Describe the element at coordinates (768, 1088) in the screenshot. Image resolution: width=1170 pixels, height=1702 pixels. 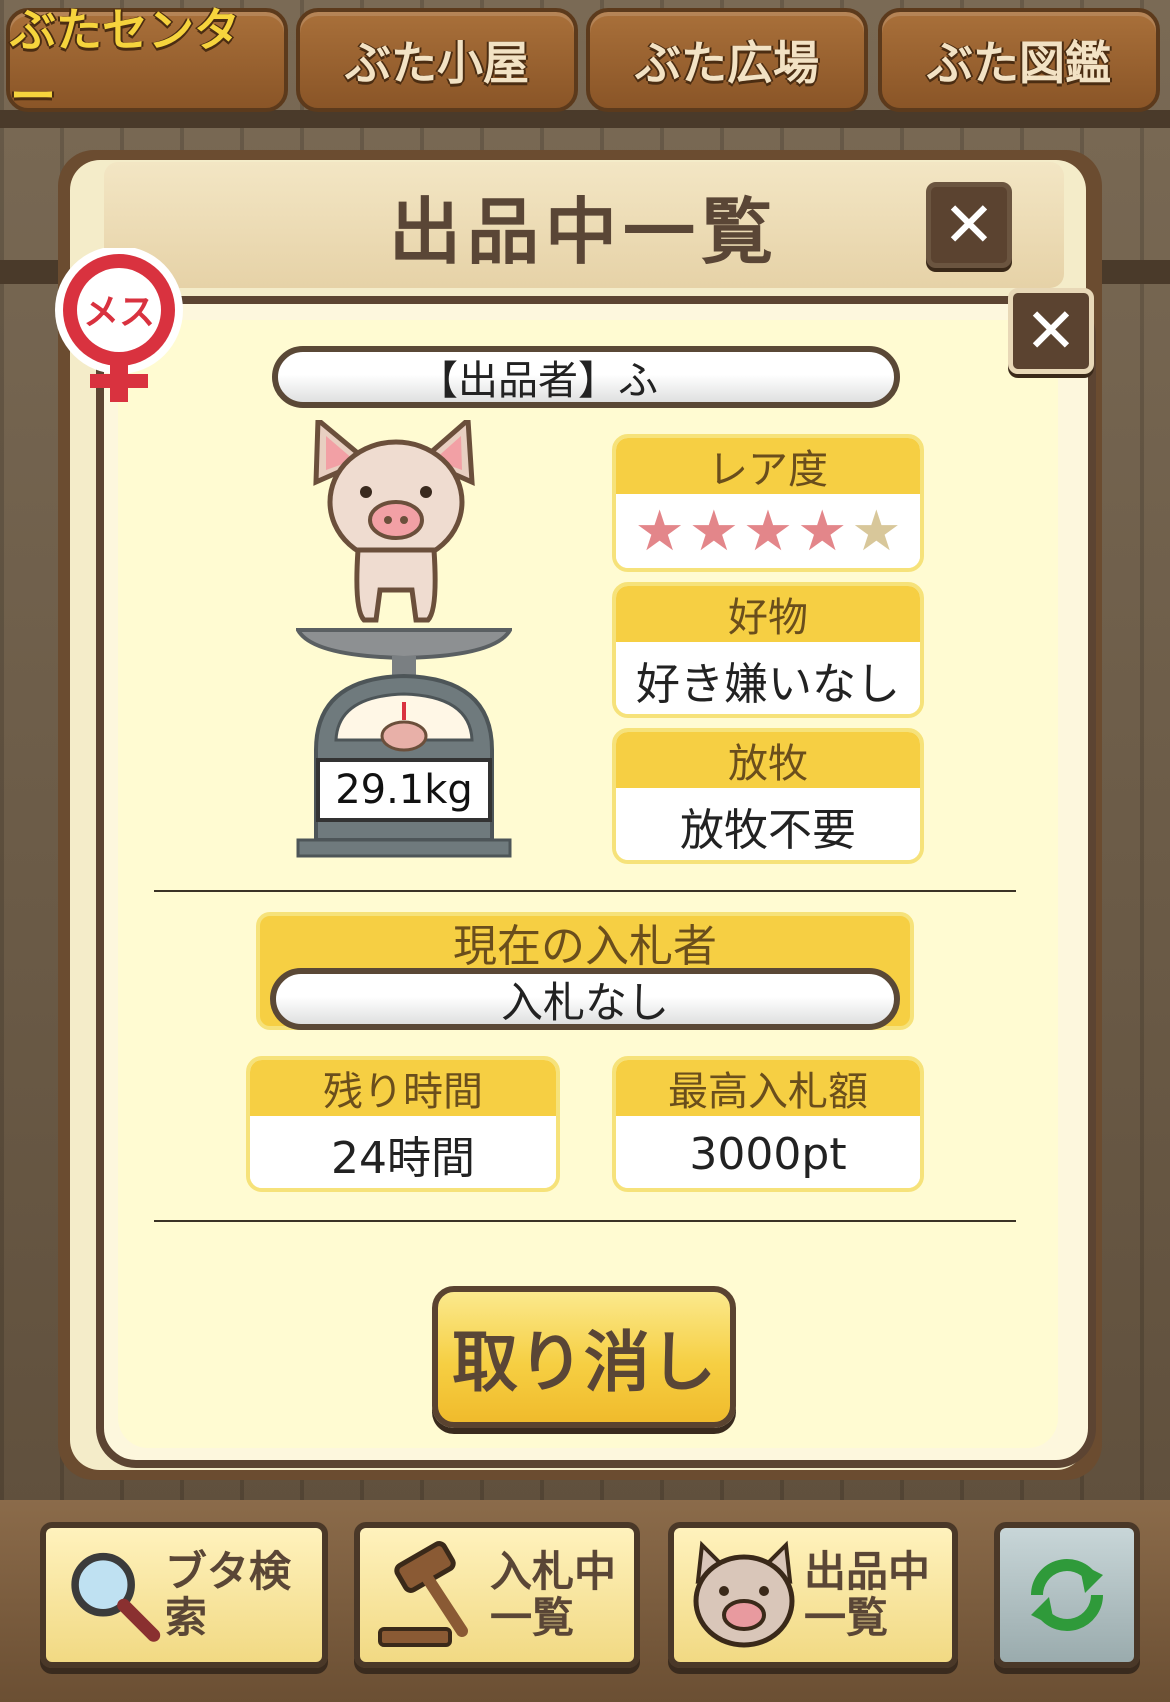
I see `highest-bid-label: 最高入札額` at that location.